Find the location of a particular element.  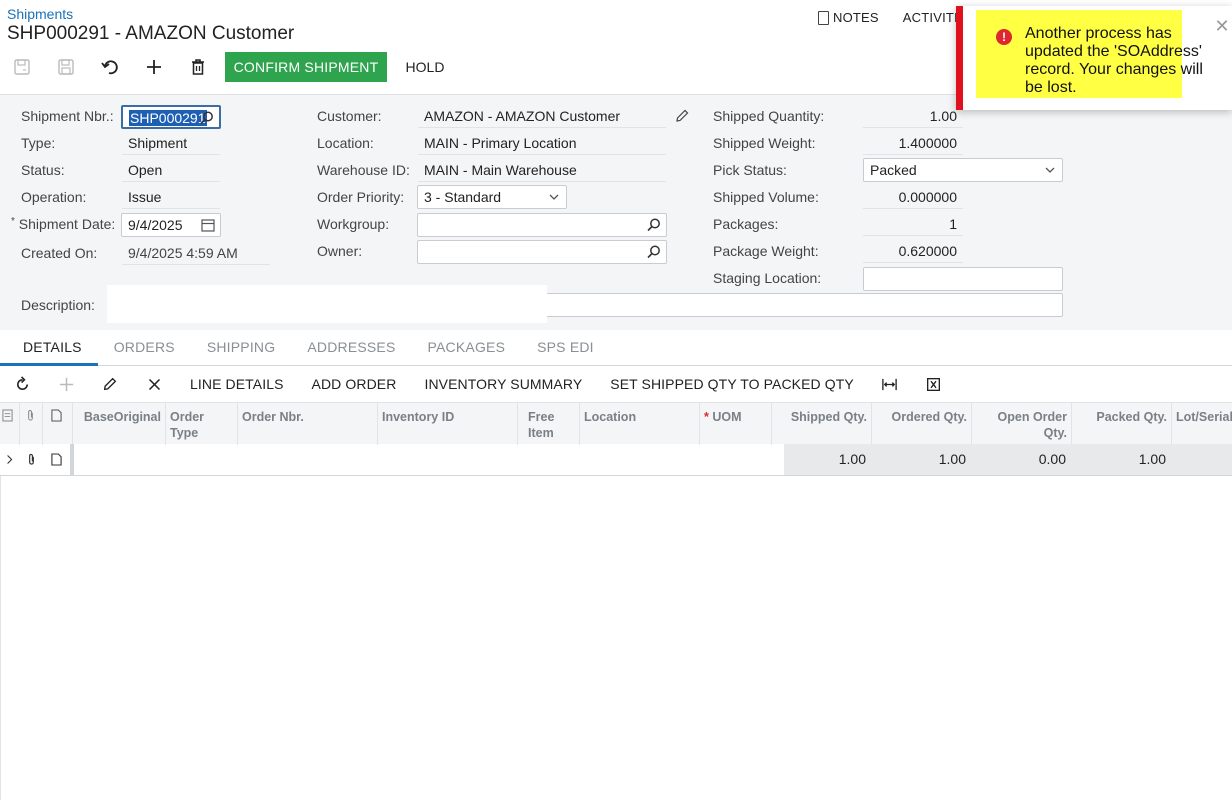

packed-qty-cell: 1.00 is located at coordinates (1122, 459).